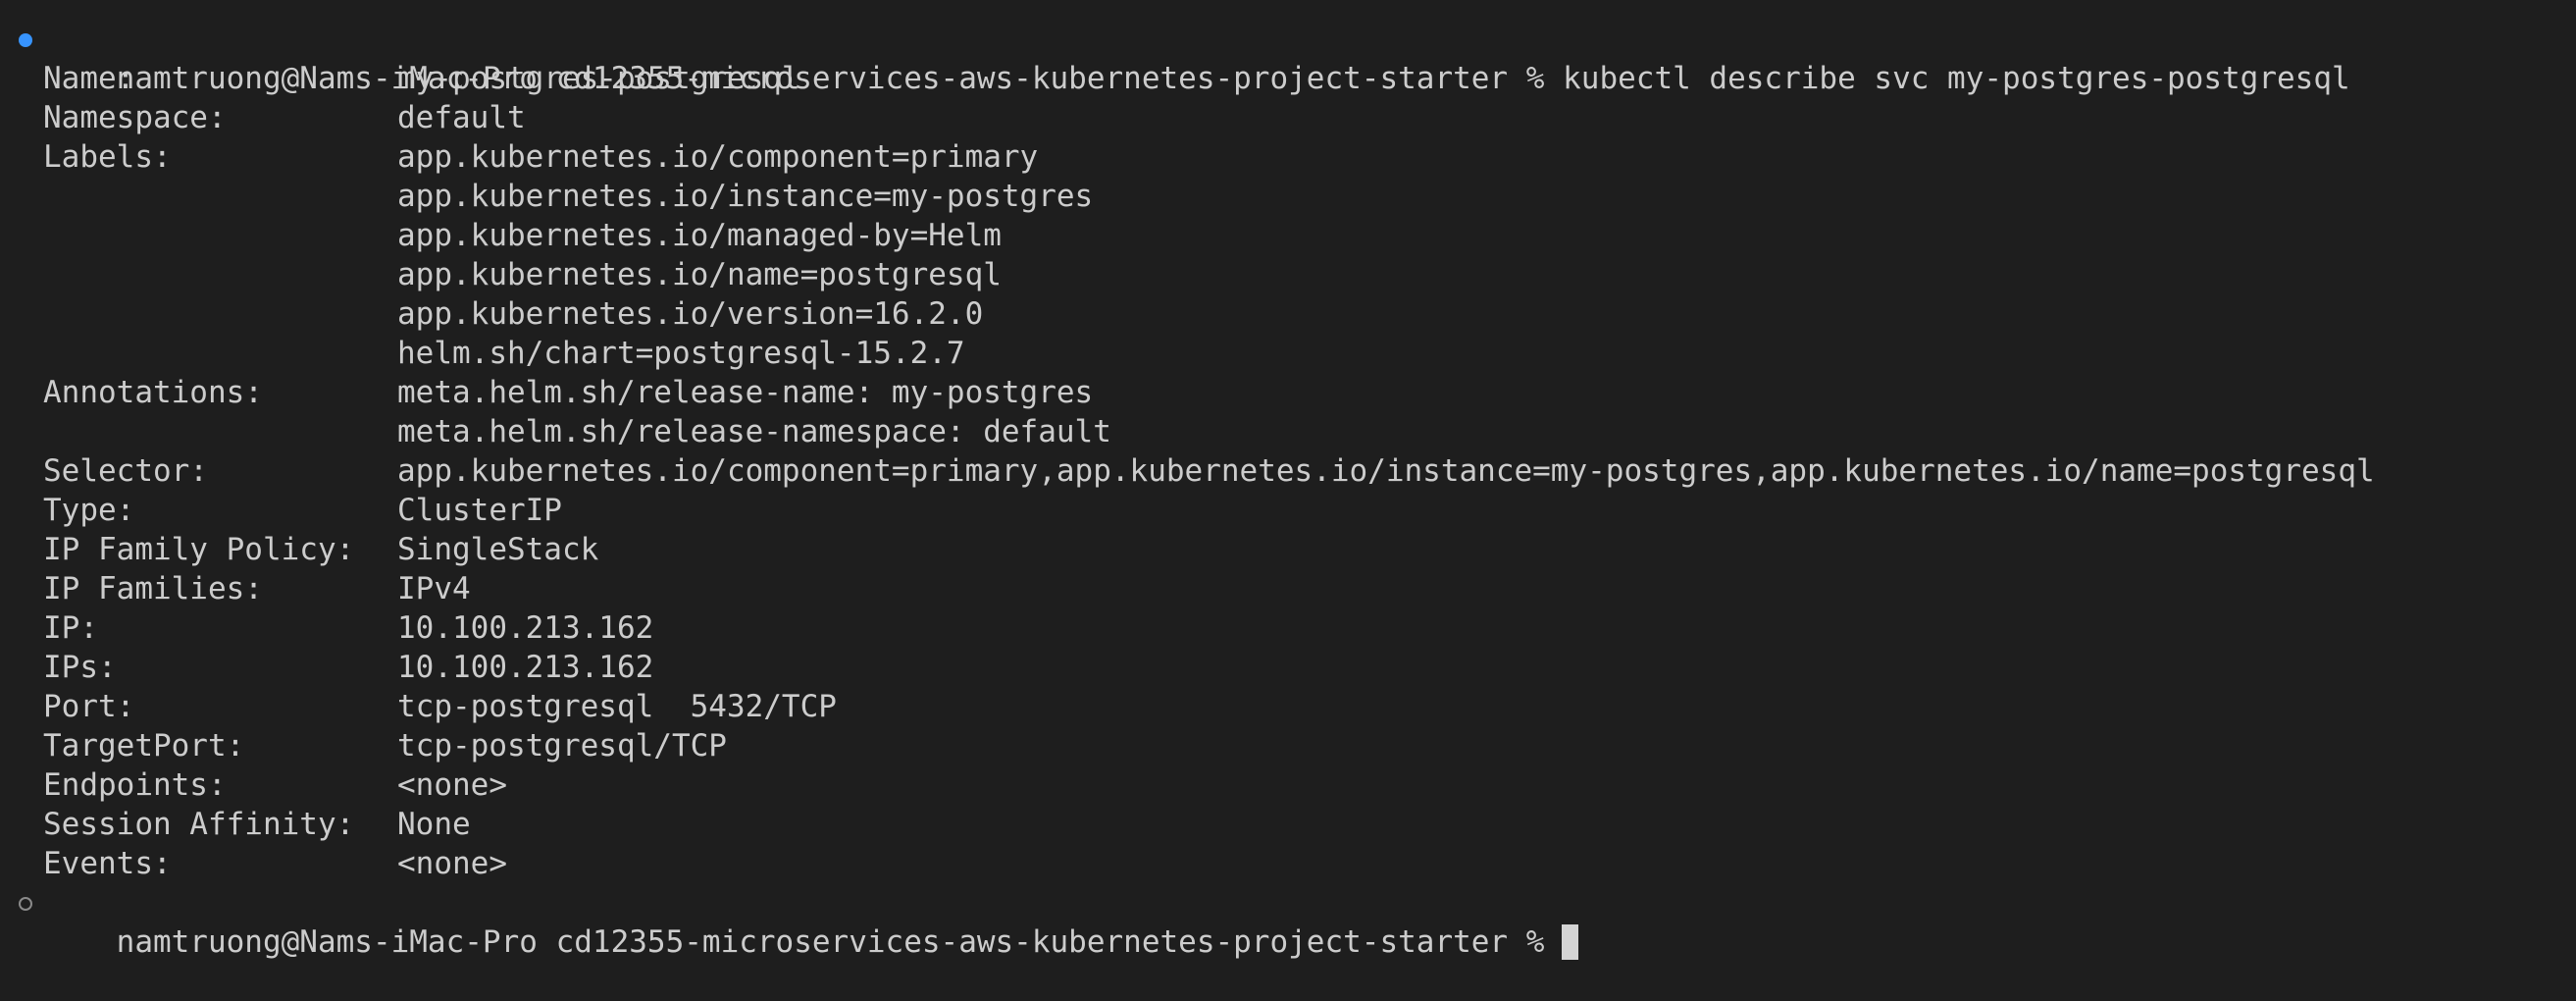  Describe the element at coordinates (1288, 588) in the screenshot. I see `output-row: IP Families: IPv4` at that location.